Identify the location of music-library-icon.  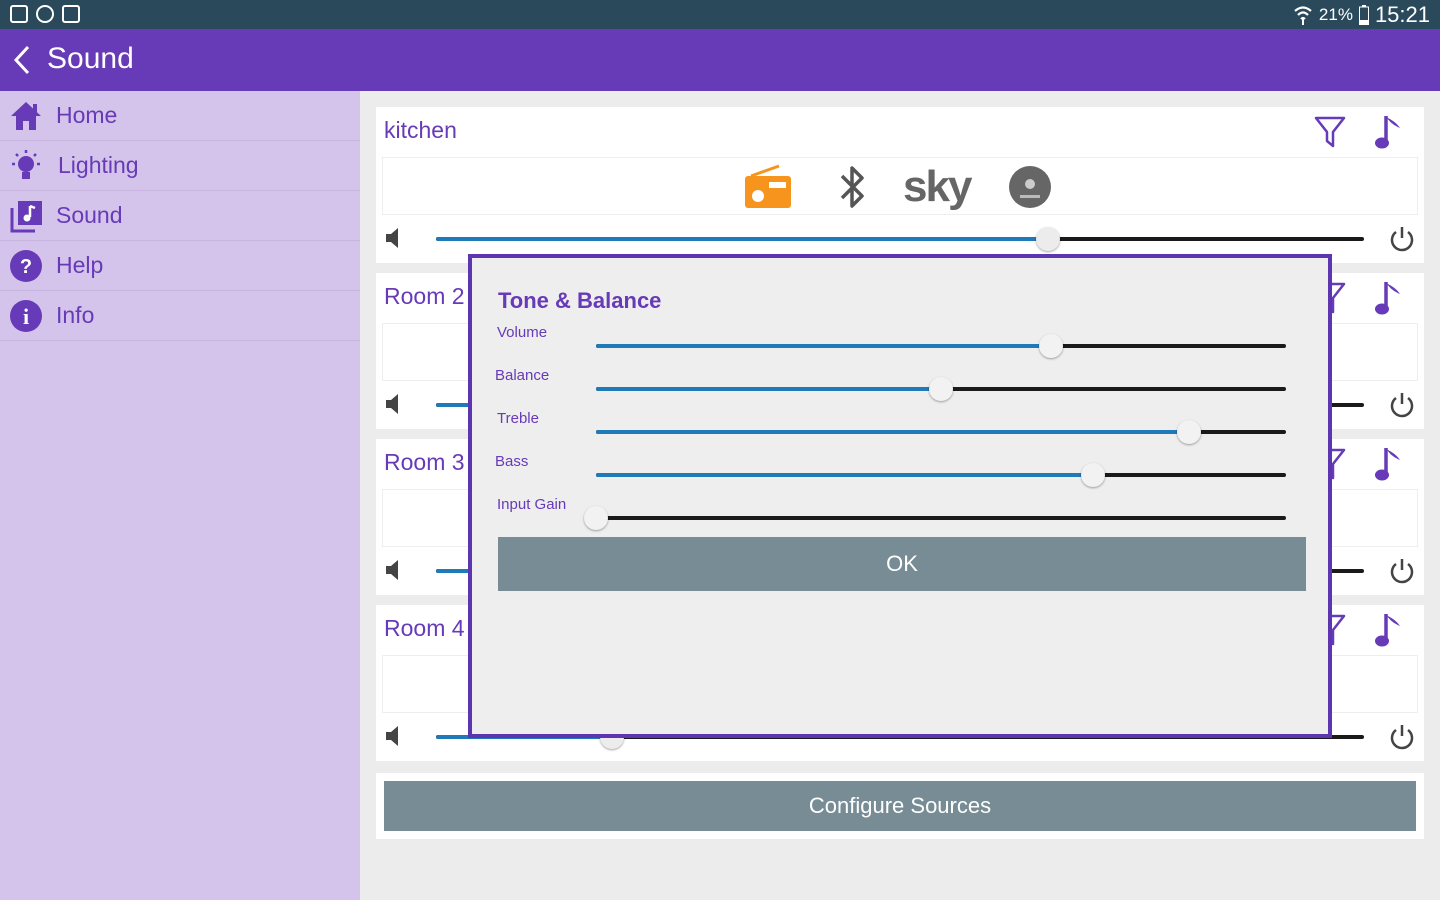
(26, 216).